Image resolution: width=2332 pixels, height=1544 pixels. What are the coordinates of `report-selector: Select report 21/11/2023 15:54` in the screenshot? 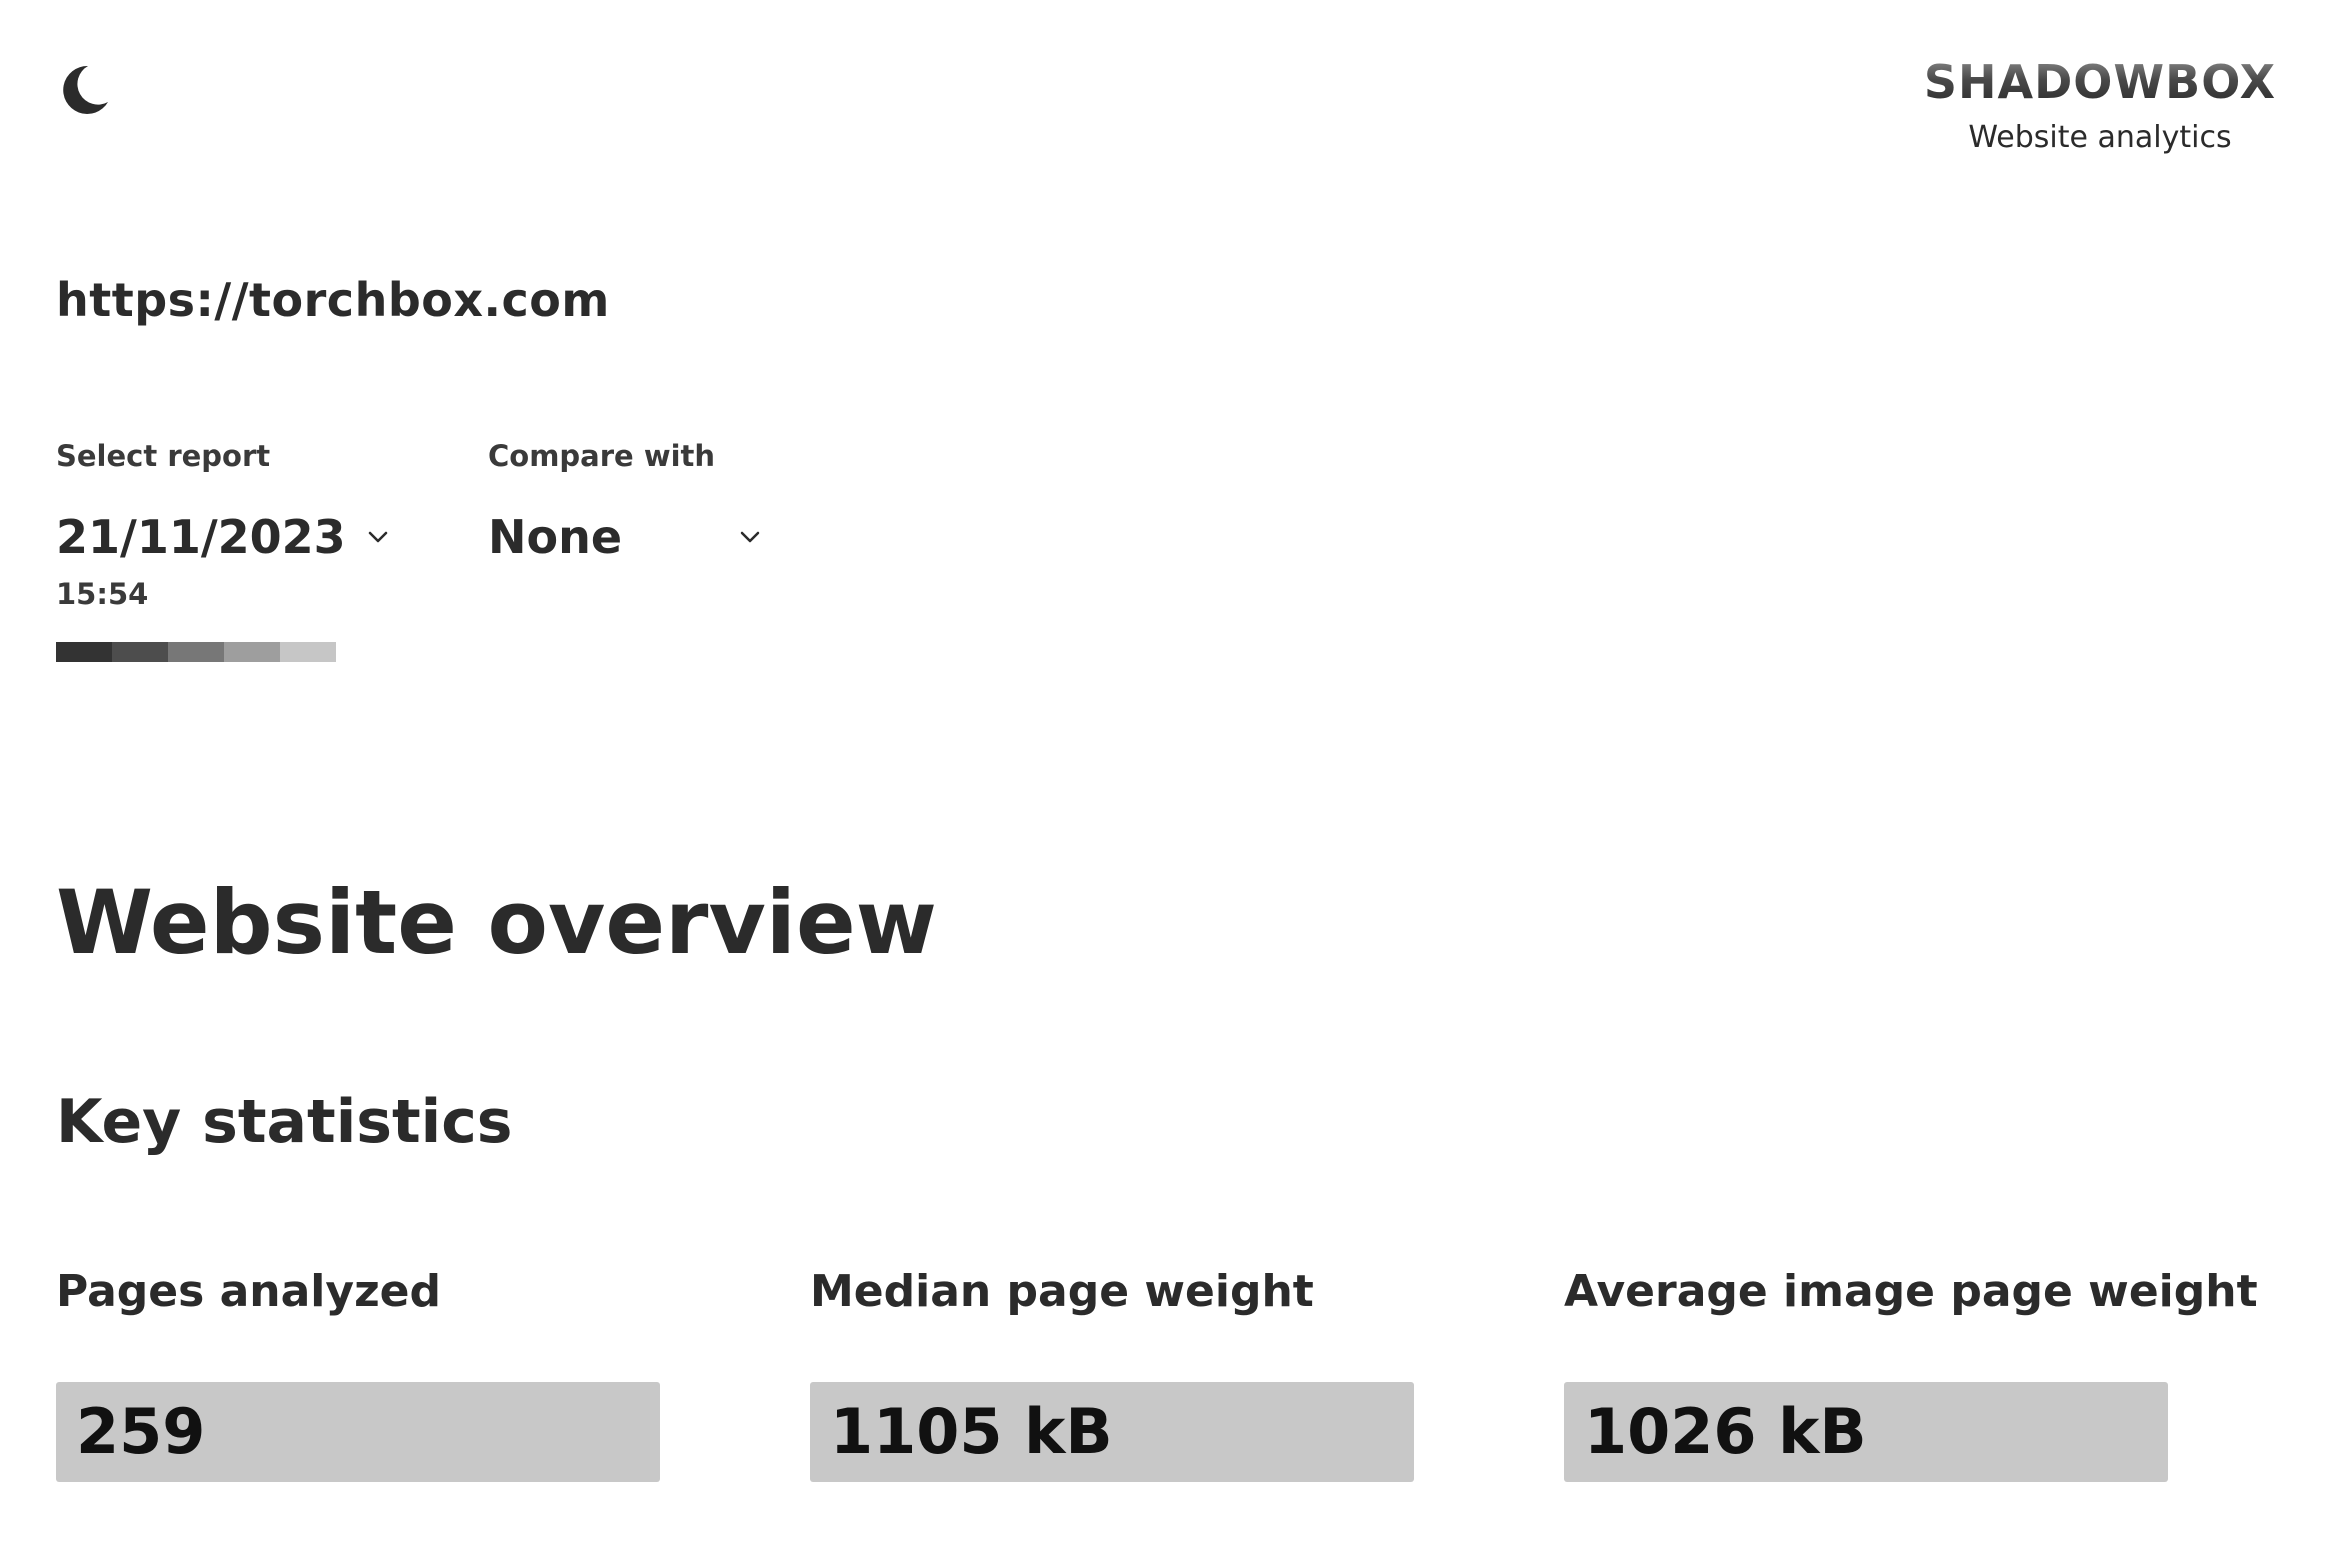 It's located at (222, 525).